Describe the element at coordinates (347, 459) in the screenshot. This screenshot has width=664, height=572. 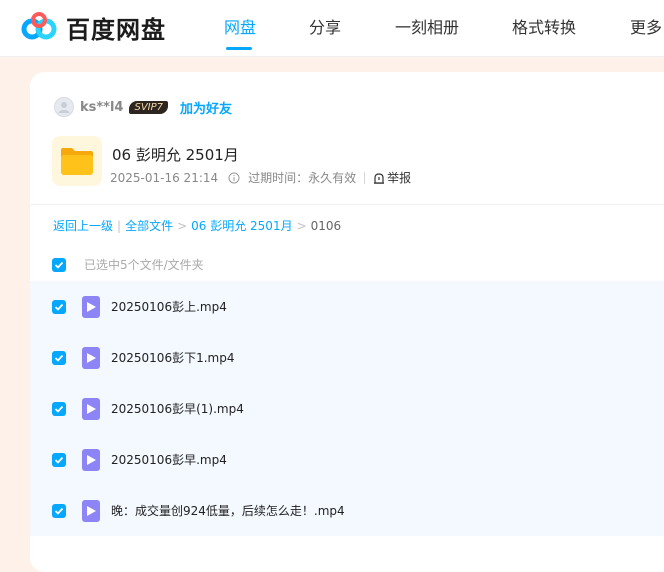
I see `file-row: 20250106彭早.mp4` at that location.